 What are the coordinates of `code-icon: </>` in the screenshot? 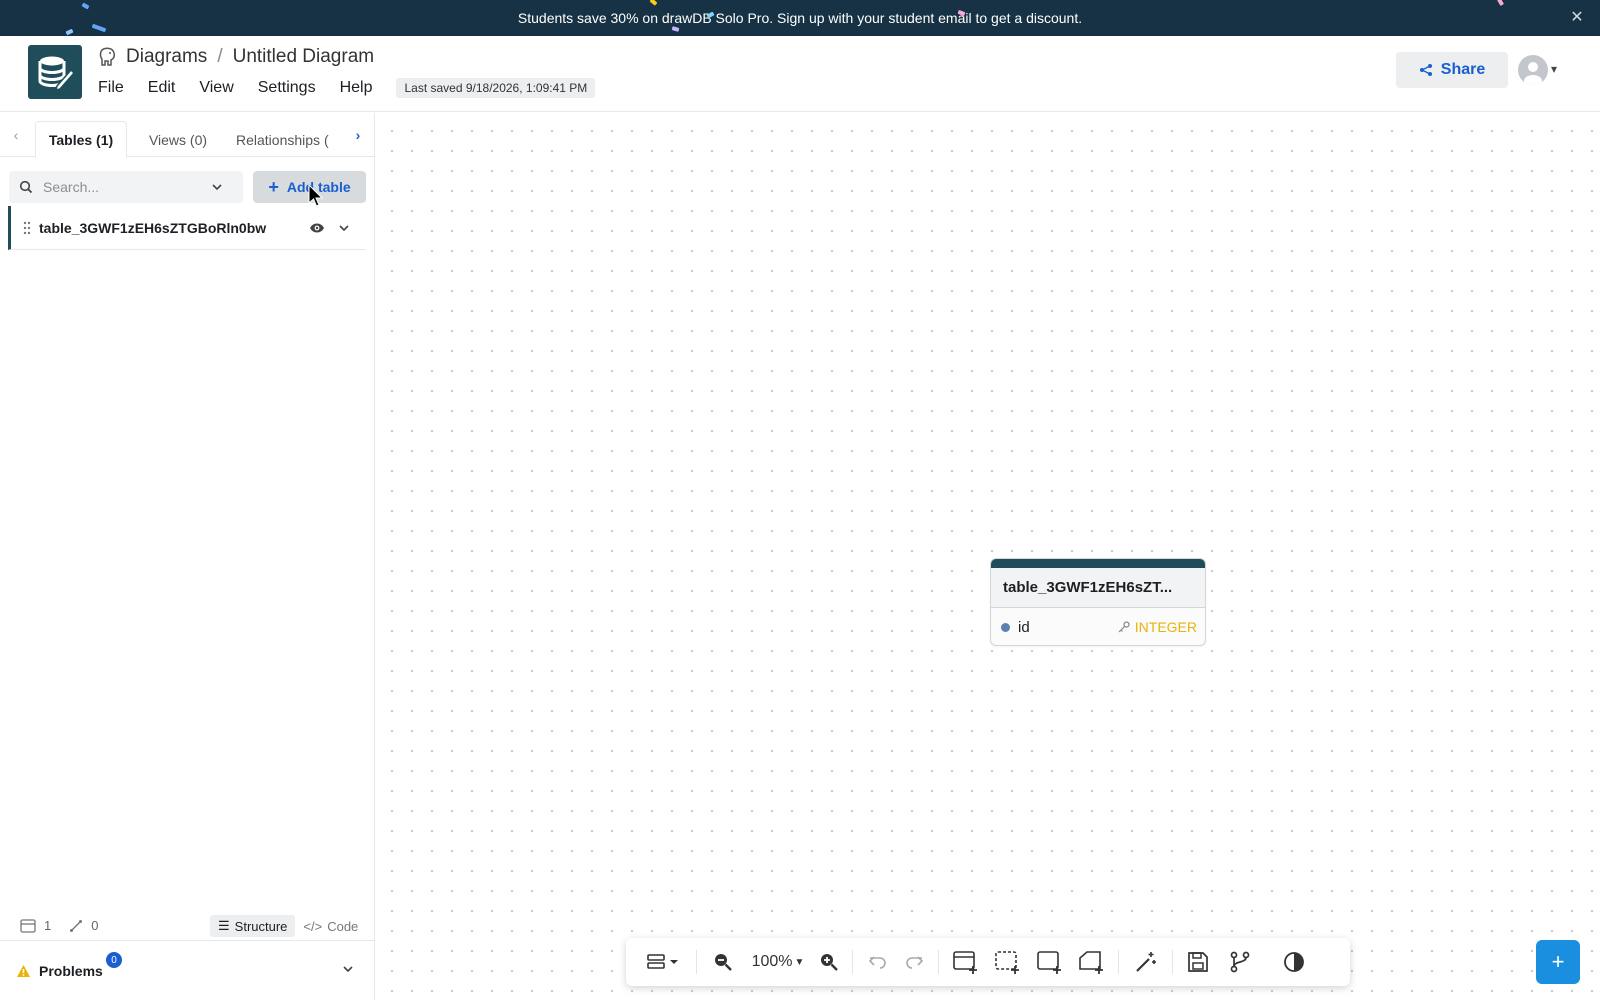 It's located at (313, 926).